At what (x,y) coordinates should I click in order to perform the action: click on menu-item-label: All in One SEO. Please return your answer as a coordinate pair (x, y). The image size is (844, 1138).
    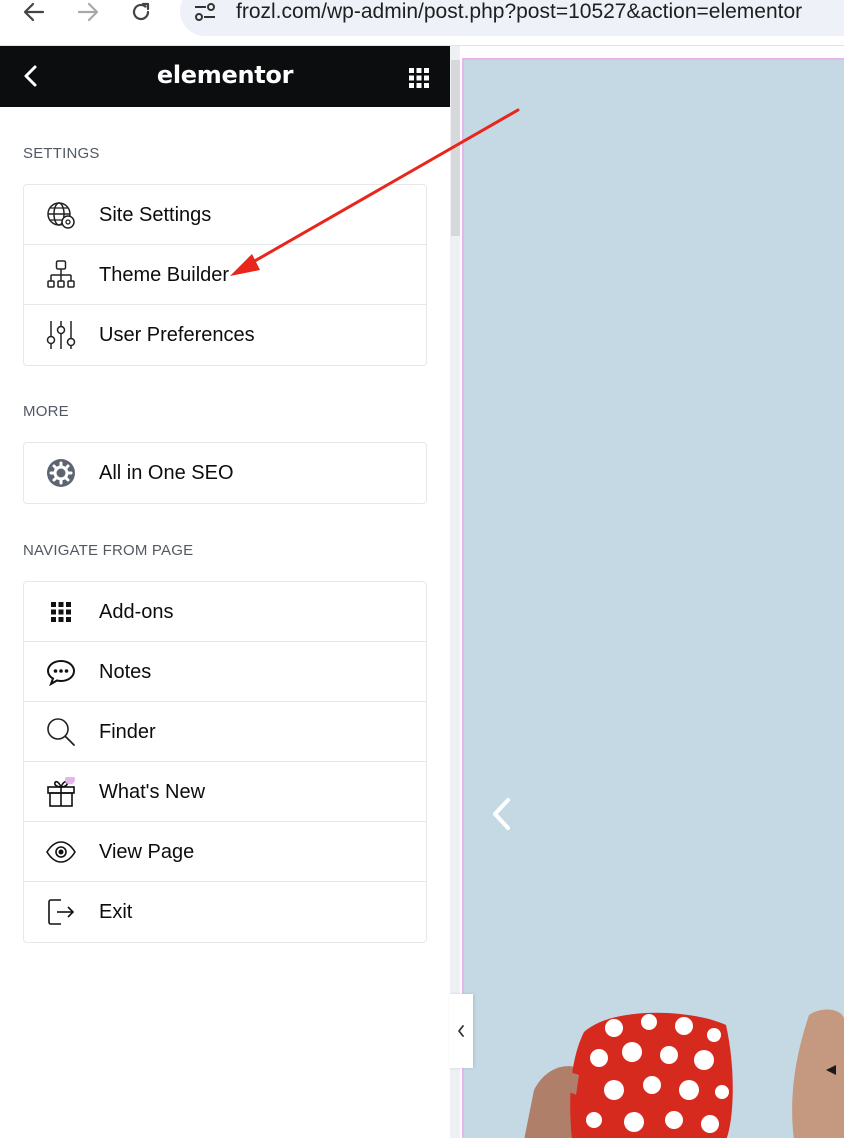
    Looking at the image, I should click on (166, 473).